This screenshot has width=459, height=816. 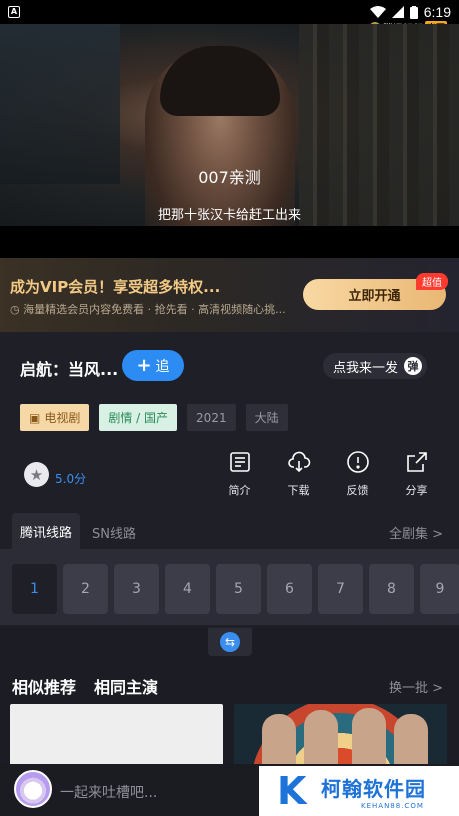 I want to click on episode-list: 1 2 3 4 5 6 7 8 9, so click(x=235, y=589).